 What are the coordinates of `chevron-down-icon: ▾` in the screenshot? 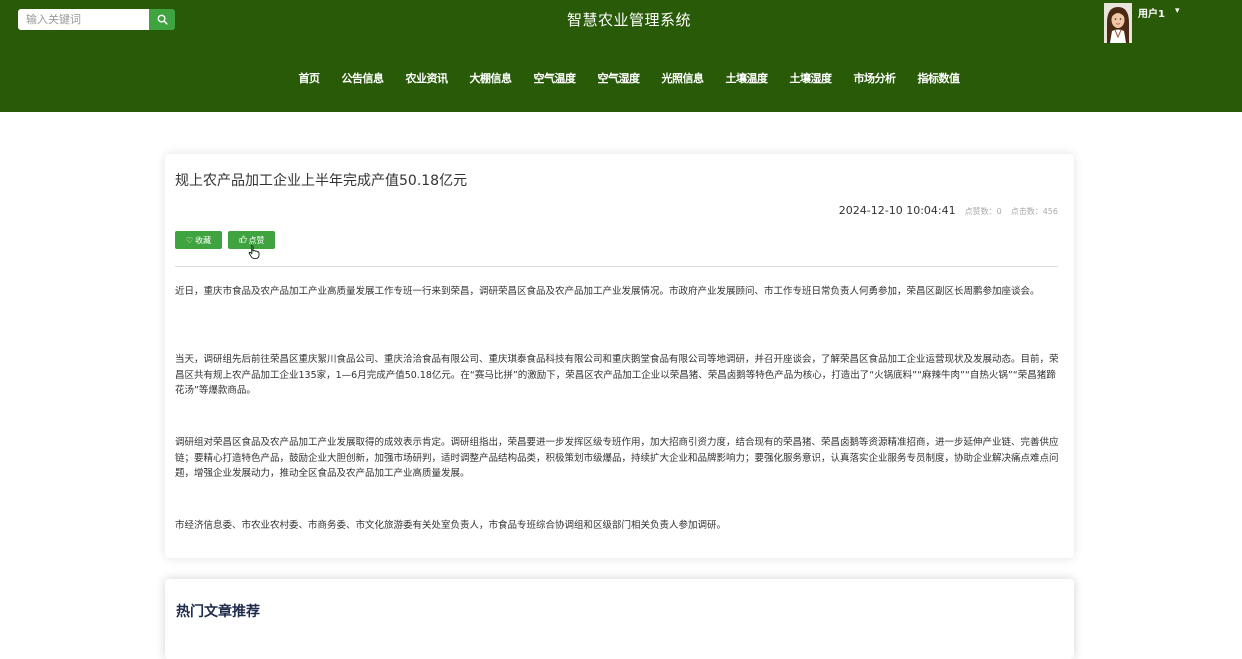 It's located at (1177, 24).